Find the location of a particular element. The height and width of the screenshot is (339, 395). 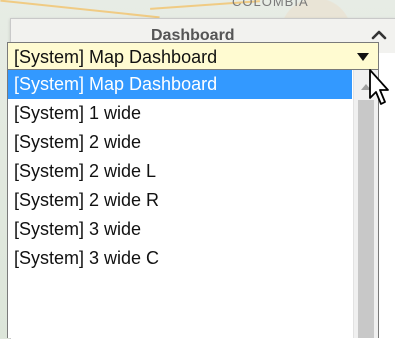

dropdown-option: [System] 3 wide is located at coordinates (180, 229).